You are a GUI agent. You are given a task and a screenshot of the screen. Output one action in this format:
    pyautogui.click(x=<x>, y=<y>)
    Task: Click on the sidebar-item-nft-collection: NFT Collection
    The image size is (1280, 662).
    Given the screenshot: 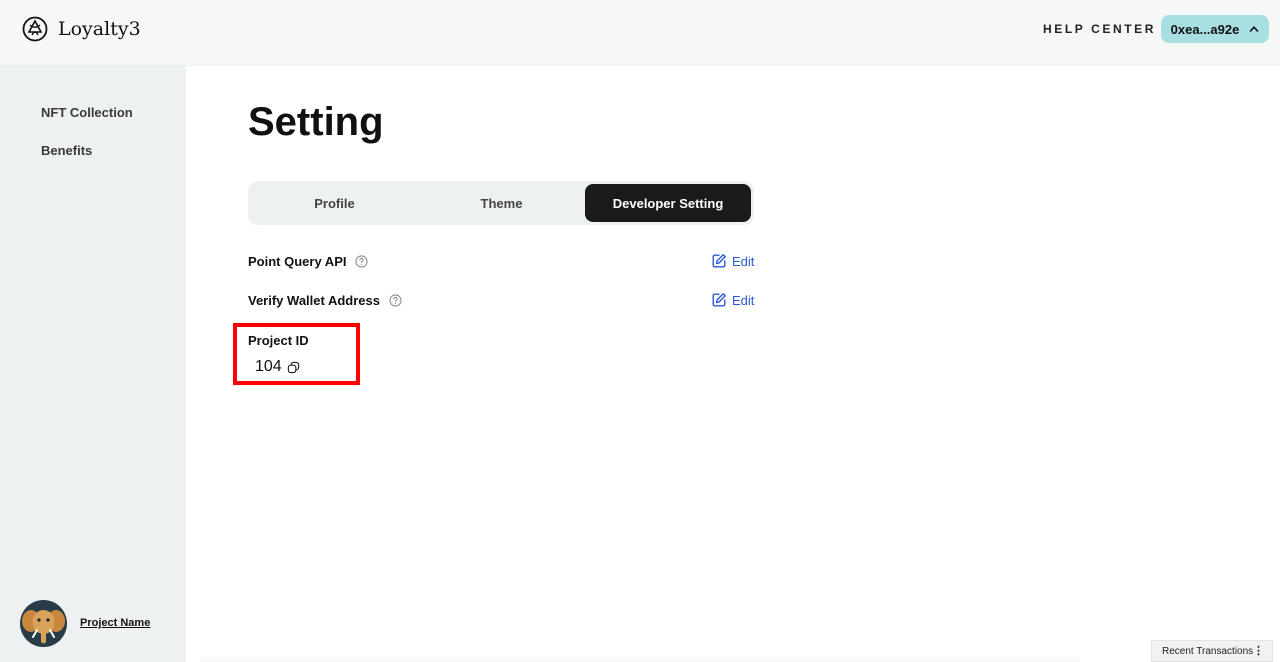 What is the action you would take?
    pyautogui.click(x=87, y=112)
    